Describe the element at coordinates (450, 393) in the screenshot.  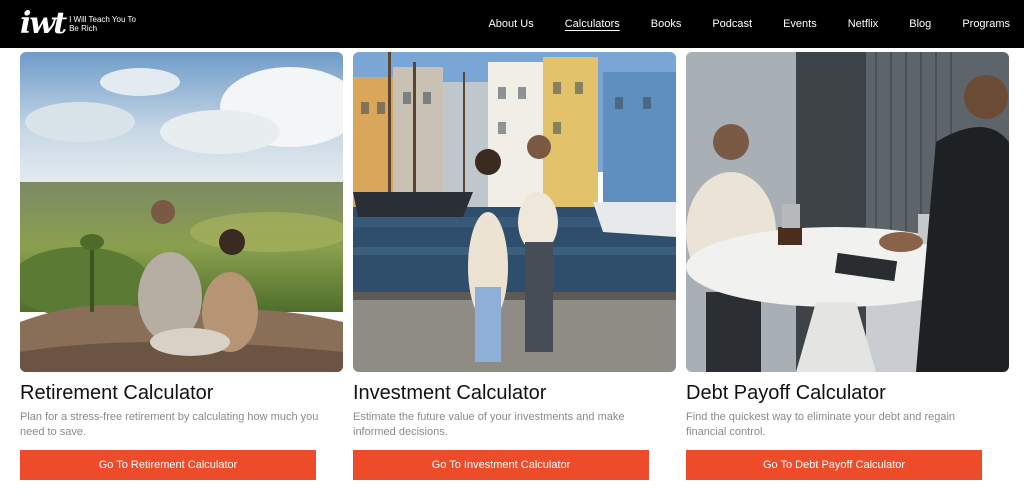
I see `card-title: Investment Calculator` at that location.